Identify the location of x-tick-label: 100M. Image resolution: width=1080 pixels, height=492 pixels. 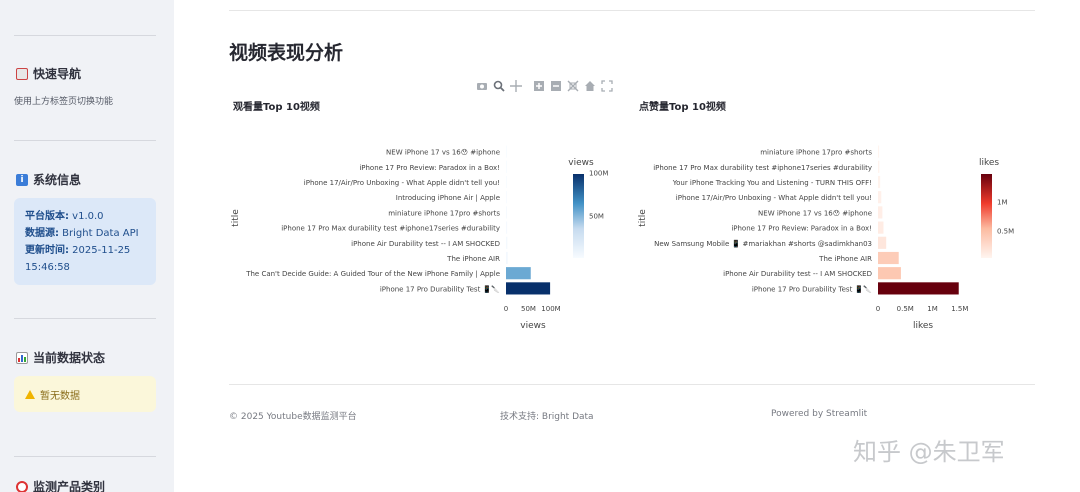
(550, 309).